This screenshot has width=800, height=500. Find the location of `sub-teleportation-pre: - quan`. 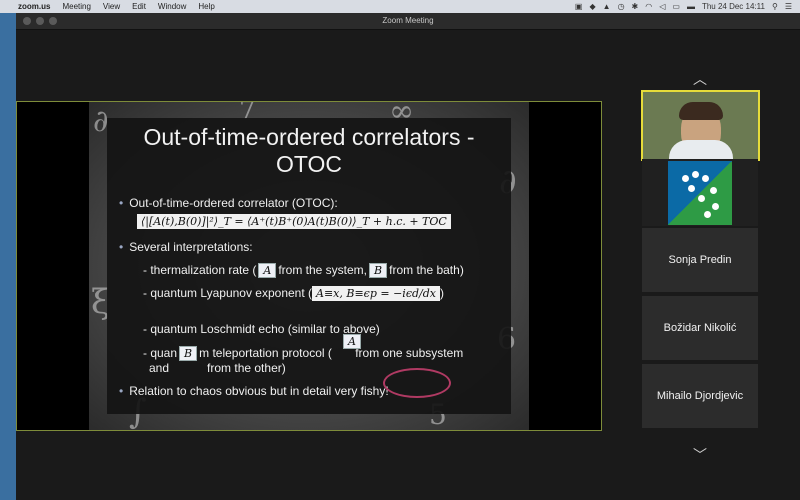

sub-teleportation-pre: - quan is located at coordinates (160, 353).